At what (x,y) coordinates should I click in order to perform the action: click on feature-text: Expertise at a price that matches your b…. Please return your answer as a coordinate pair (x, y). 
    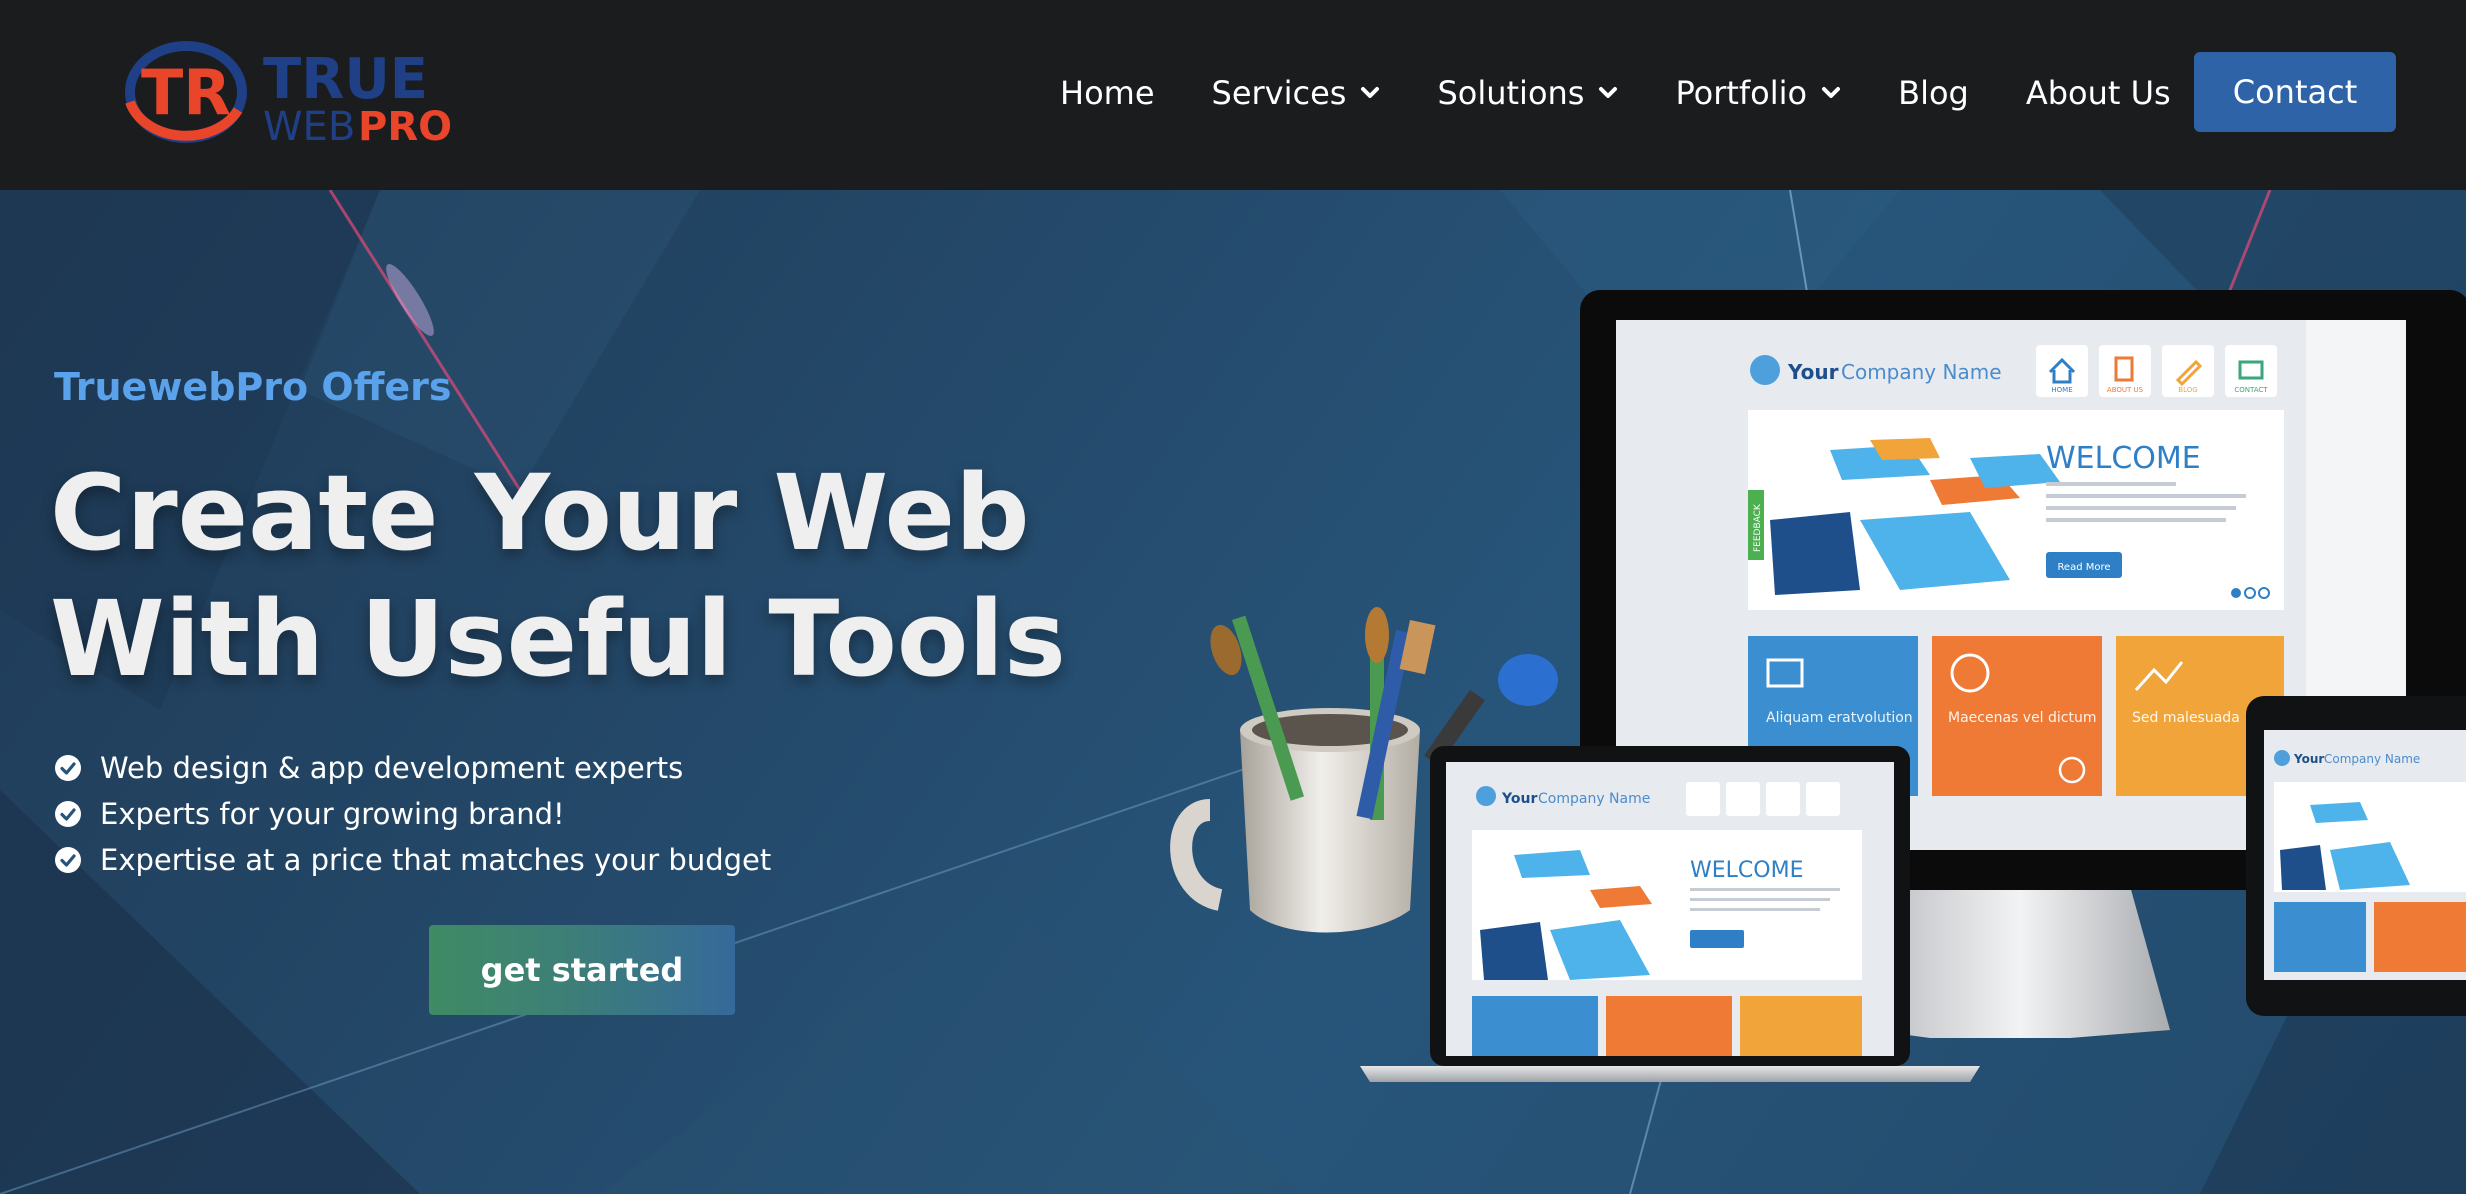
    Looking at the image, I should click on (436, 860).